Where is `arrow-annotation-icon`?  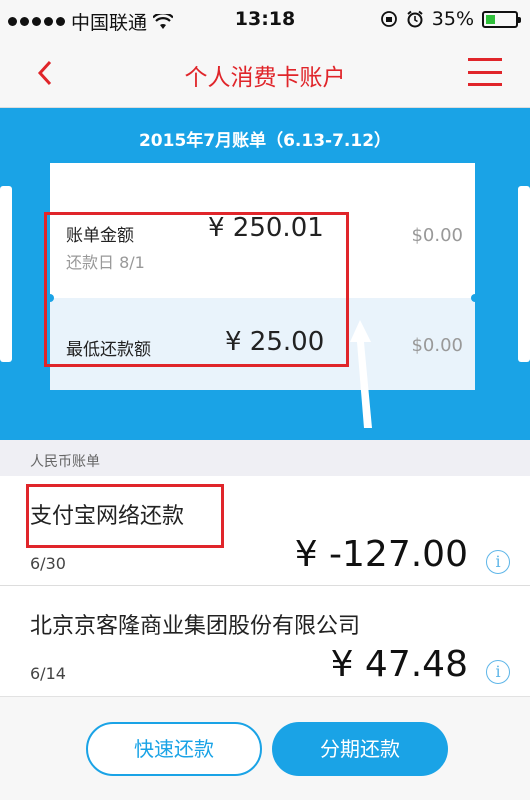
arrow-annotation-icon is located at coordinates (361, 374).